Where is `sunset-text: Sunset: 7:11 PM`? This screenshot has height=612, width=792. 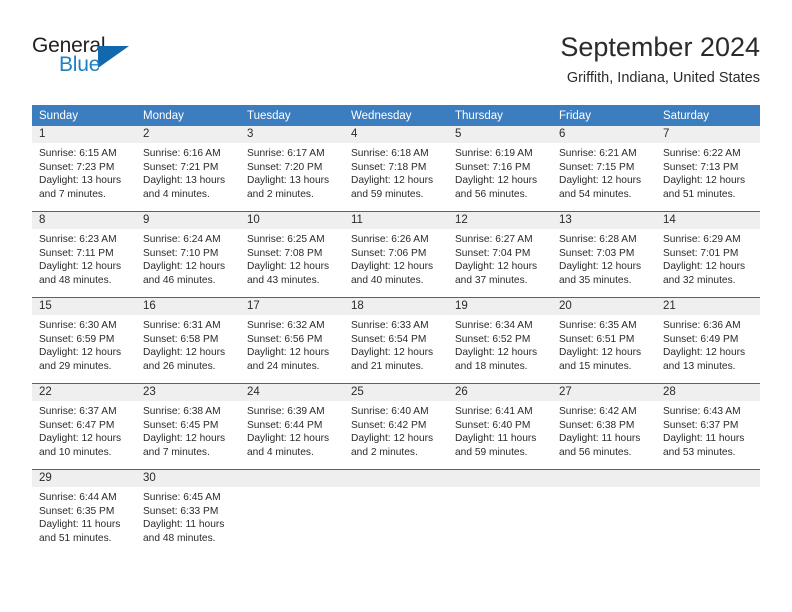
sunset-text: Sunset: 7:11 PM is located at coordinates (76, 253).